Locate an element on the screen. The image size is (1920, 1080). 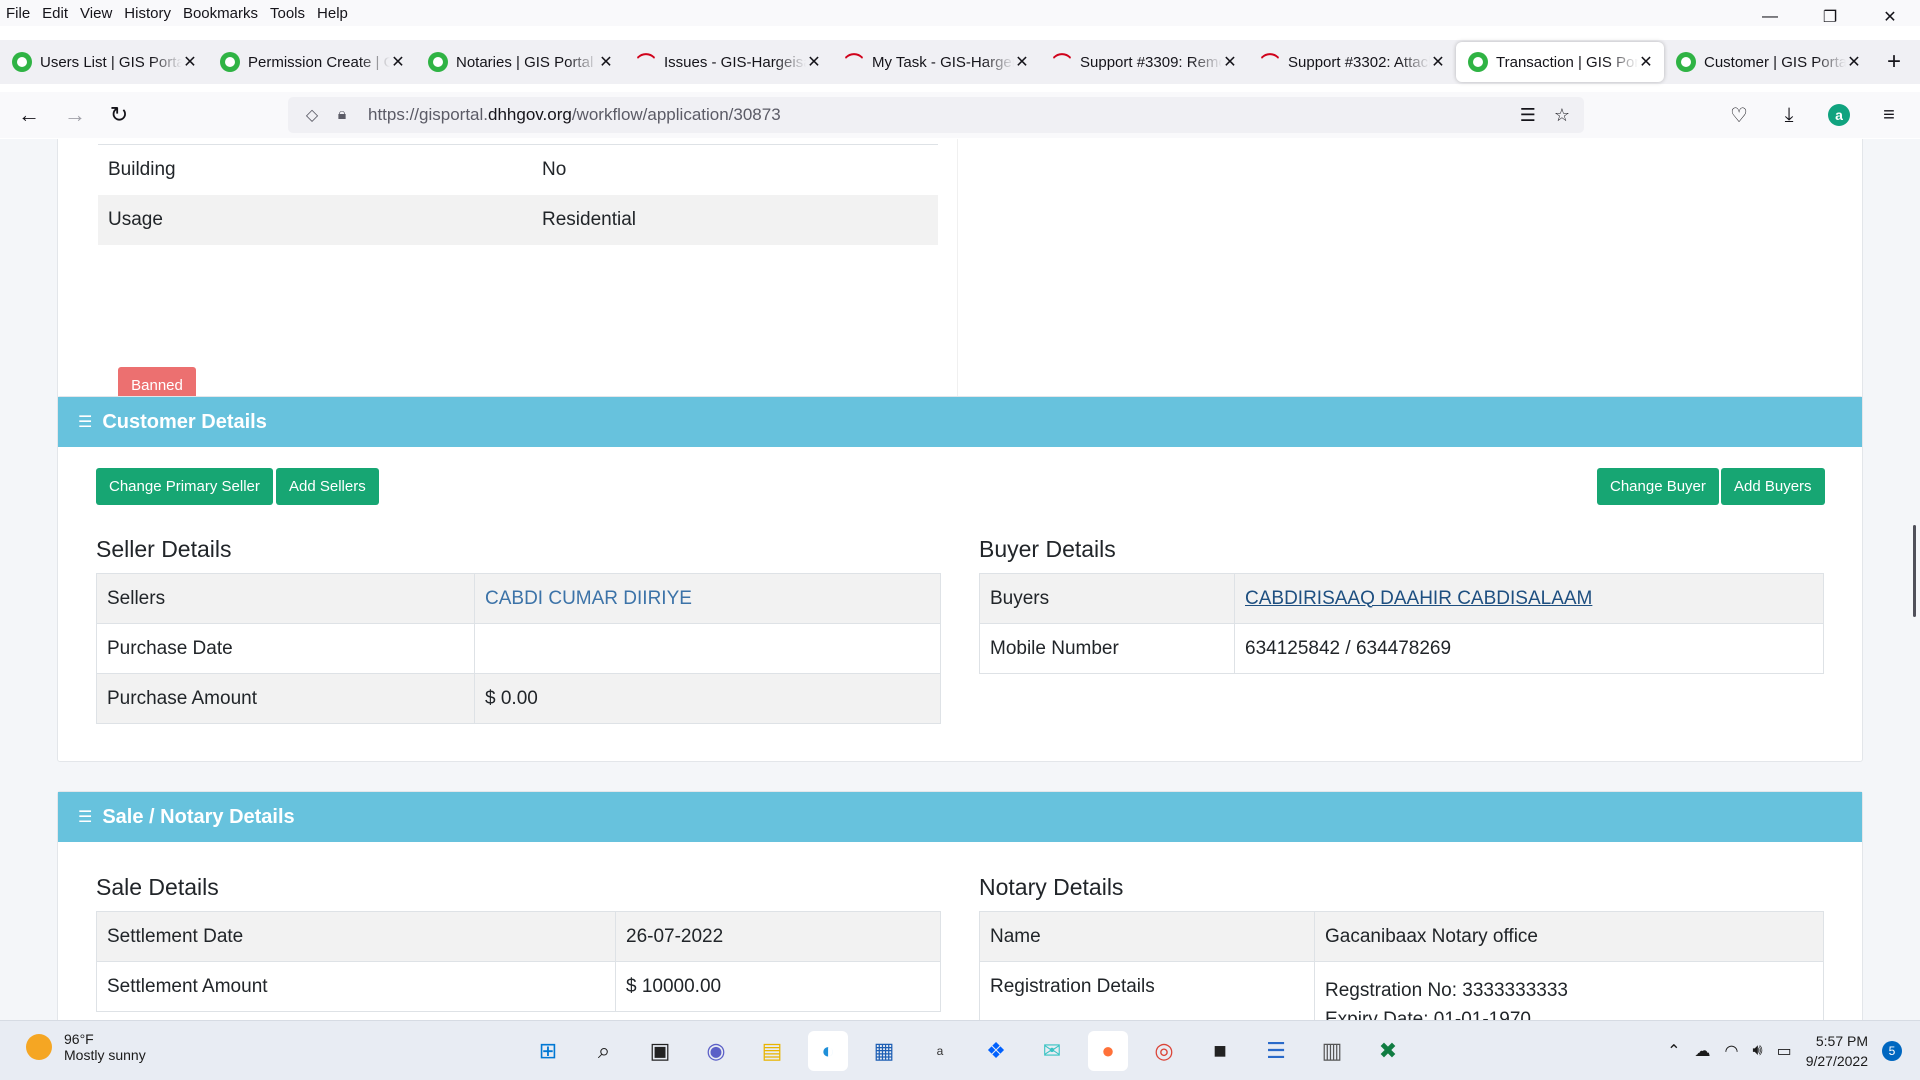
tab-support-3309: ⌒ Support #3309: Remove ✕ is located at coordinates (1144, 62).